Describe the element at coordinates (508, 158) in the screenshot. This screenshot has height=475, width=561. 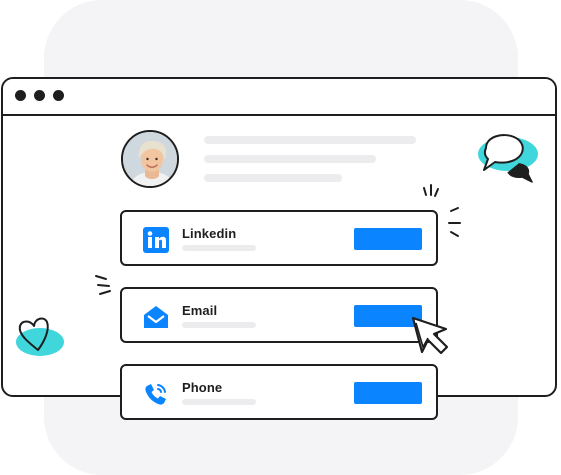
I see `chat-bubbles-icon` at that location.